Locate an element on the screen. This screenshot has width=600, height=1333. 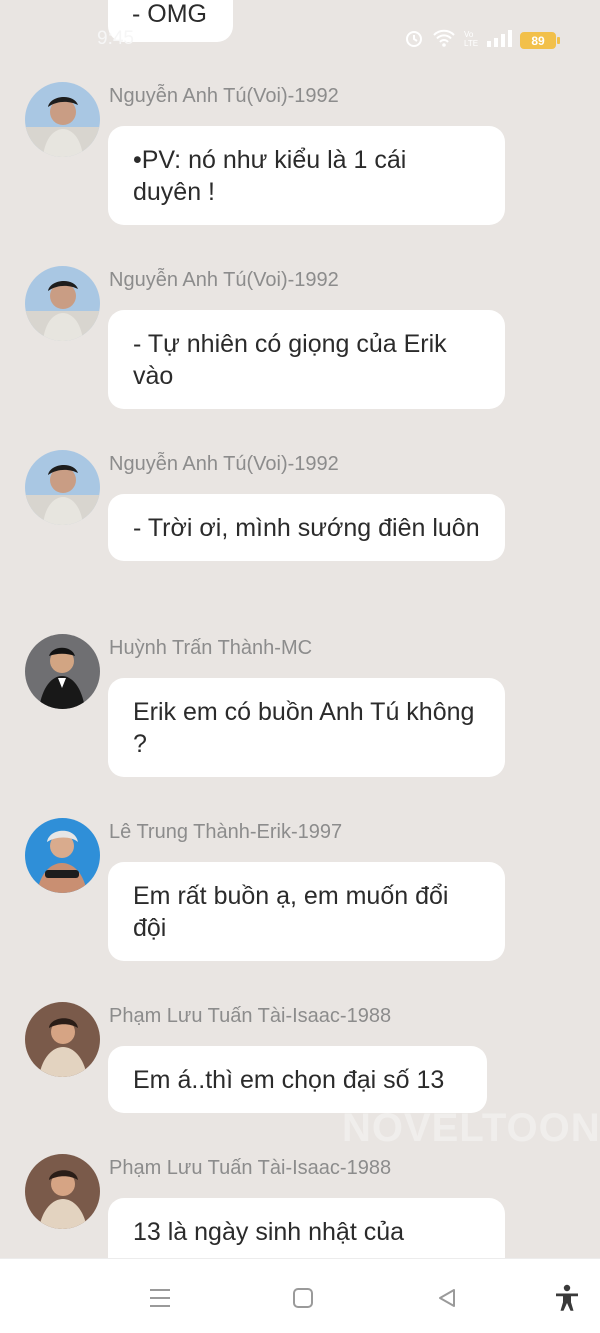
message-bubble: Em á..thì em chọn đại số 13 is located at coordinates (297, 1079).